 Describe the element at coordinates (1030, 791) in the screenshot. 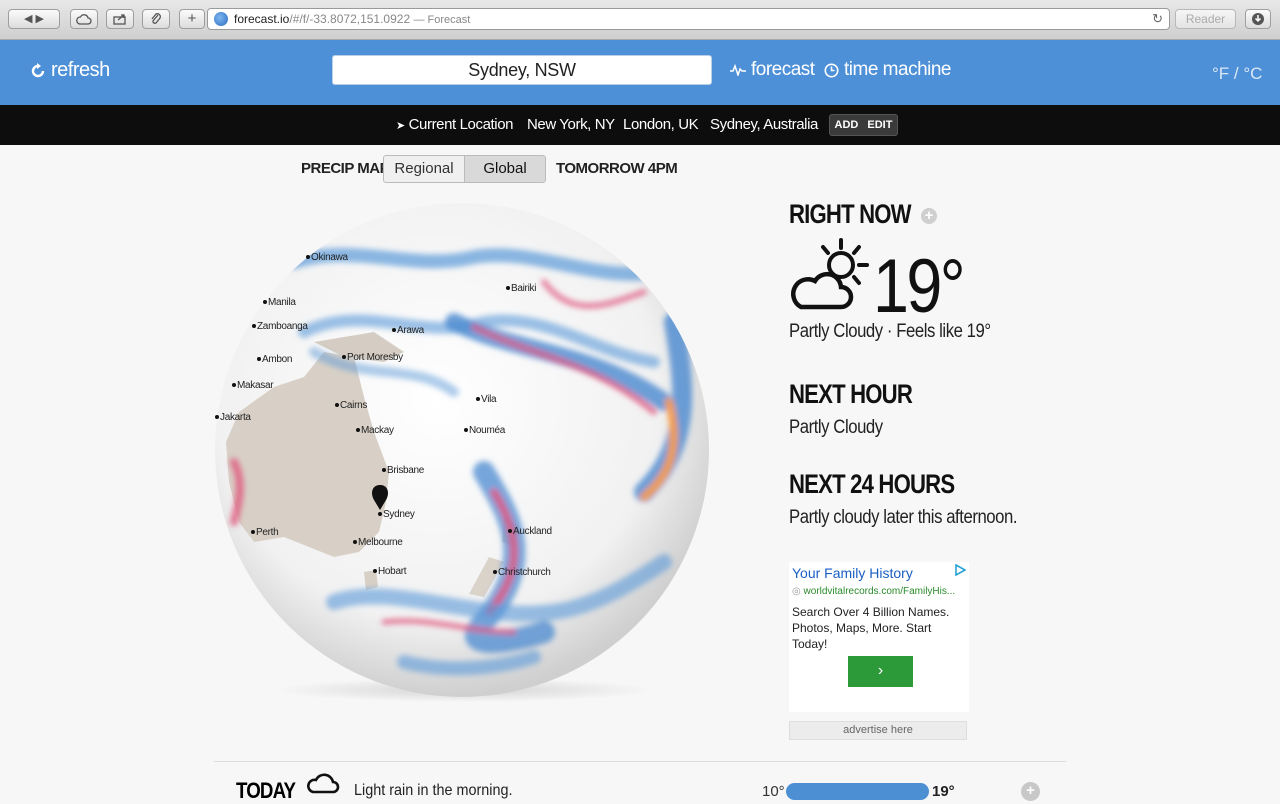

I see `expand-today-icon: +` at that location.